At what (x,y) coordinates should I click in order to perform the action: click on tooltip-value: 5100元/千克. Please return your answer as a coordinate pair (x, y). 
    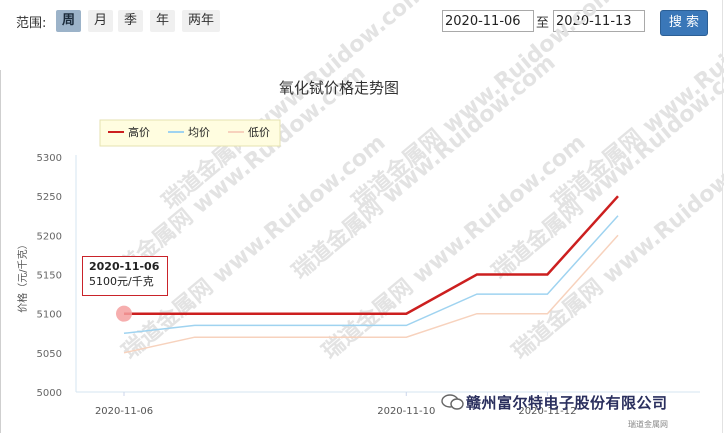
    Looking at the image, I should click on (121, 281).